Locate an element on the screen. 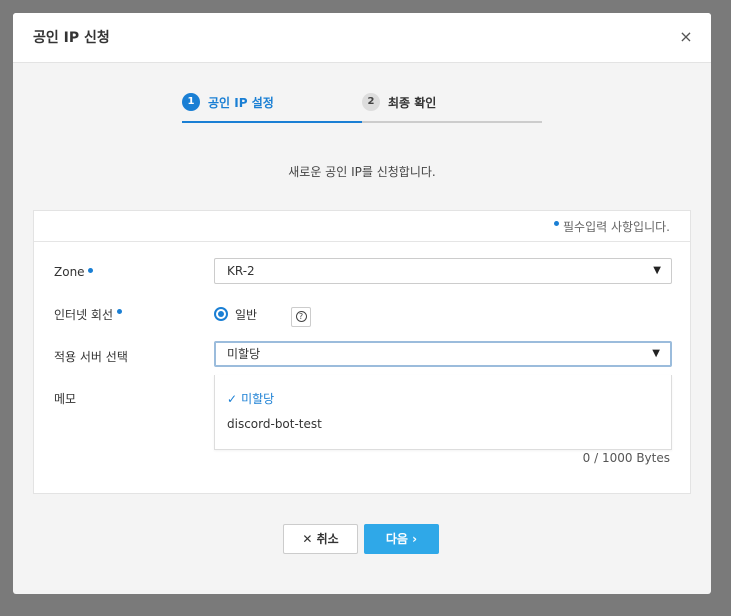 This screenshot has height=616, width=731. next-label: 다음 is located at coordinates (396, 539).